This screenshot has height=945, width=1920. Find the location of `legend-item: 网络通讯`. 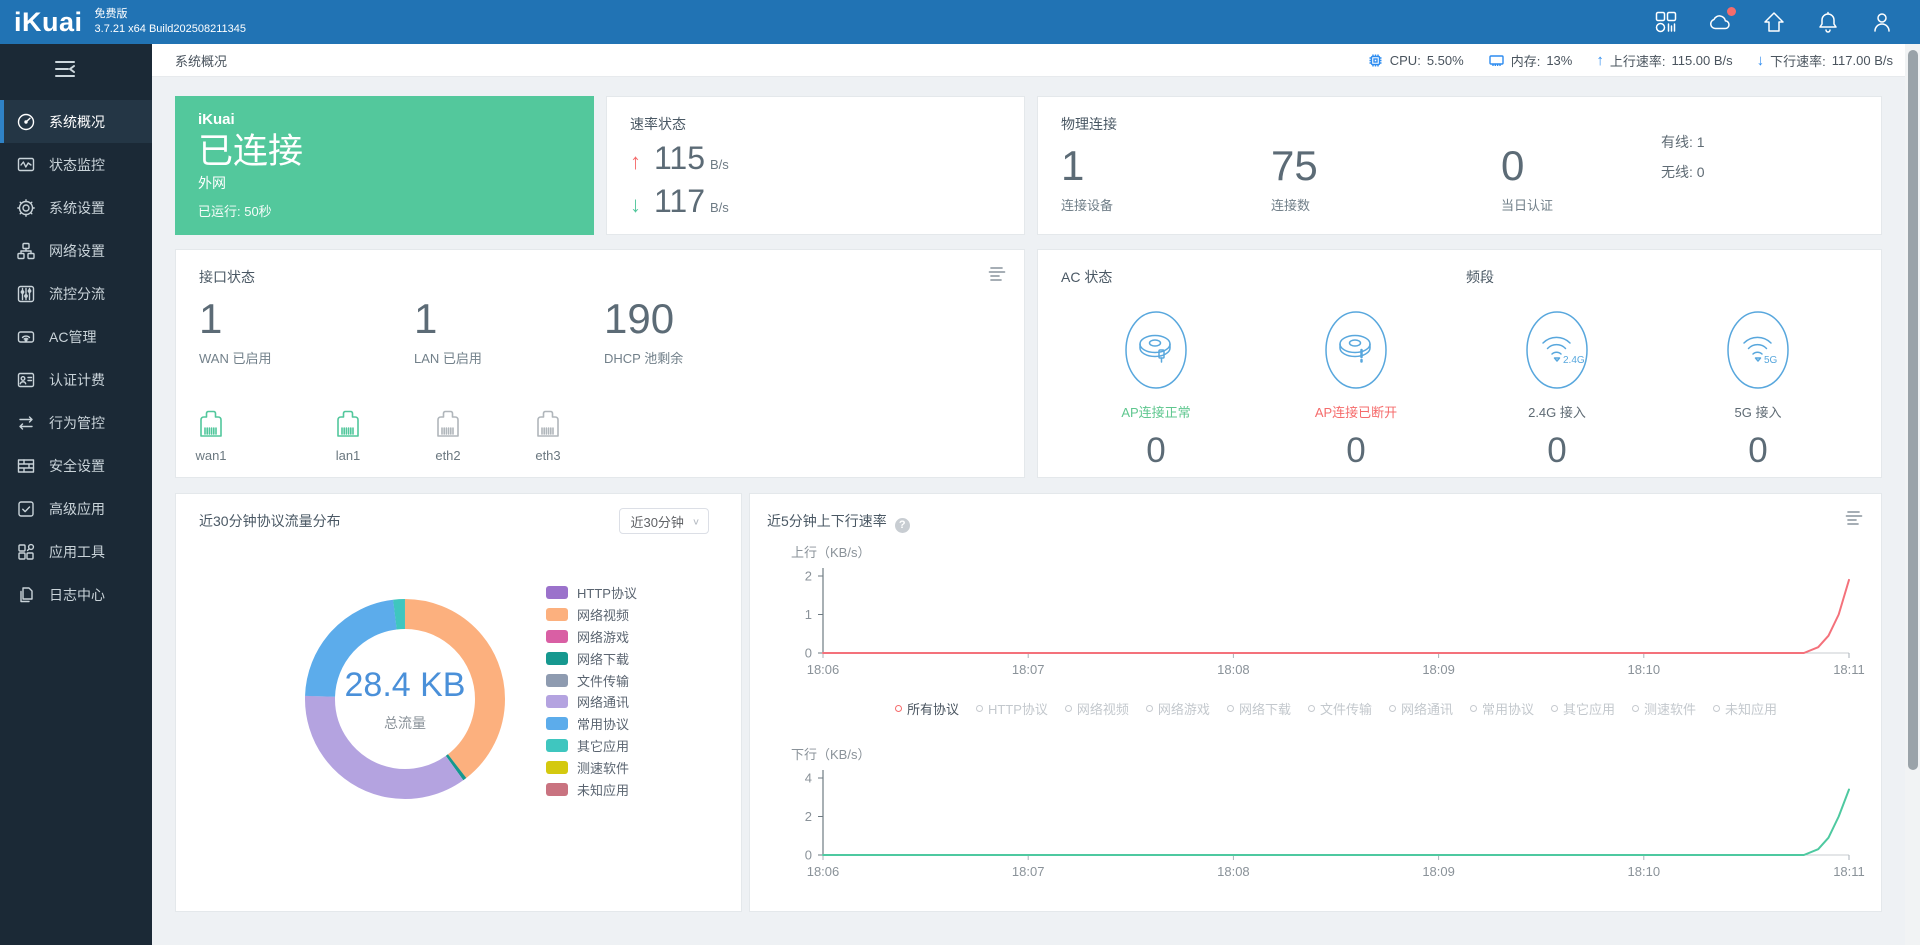

legend-item: 网络通讯 is located at coordinates (591, 702).